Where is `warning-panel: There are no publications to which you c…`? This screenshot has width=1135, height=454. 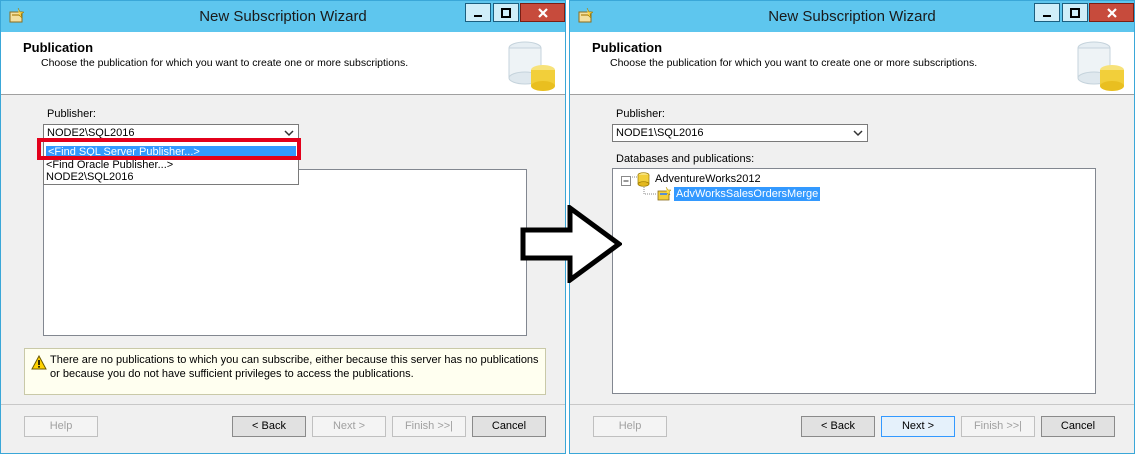
warning-panel: There are no publications to which you c… is located at coordinates (285, 371).